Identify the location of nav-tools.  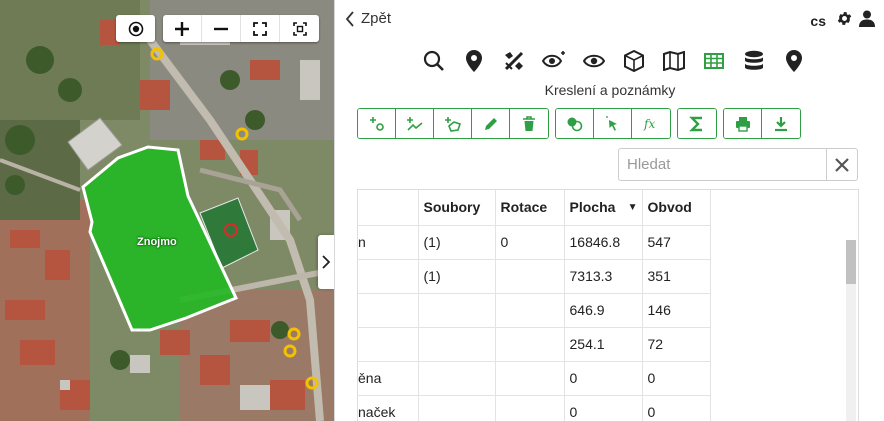
(514, 61).